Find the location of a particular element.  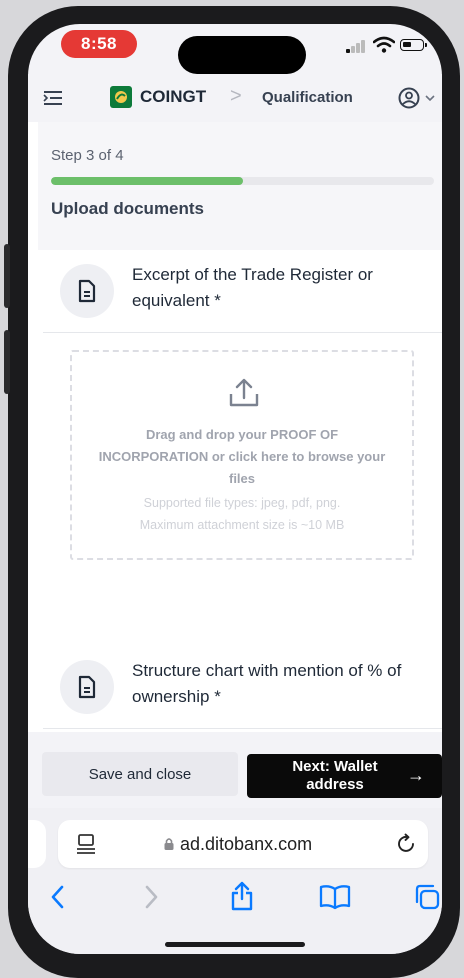

volume-up-button is located at coordinates (7, 276).